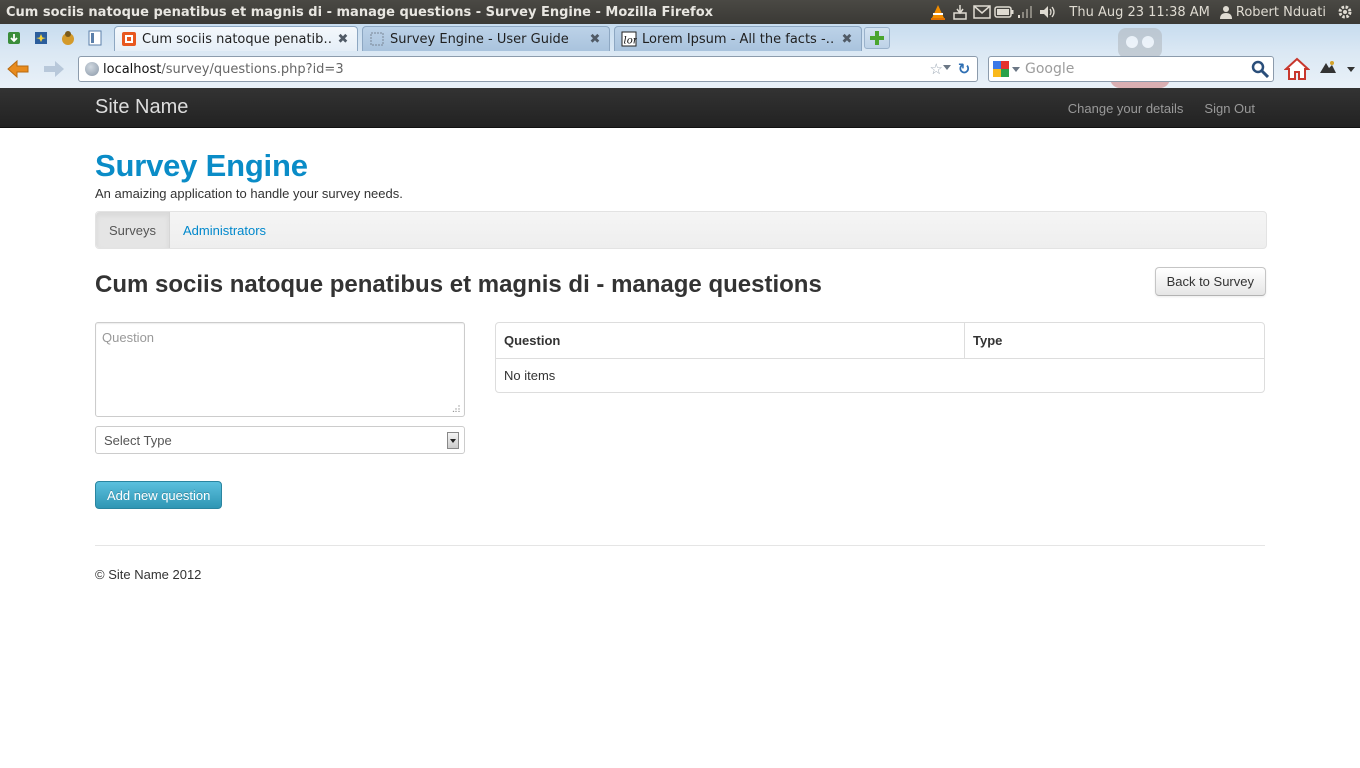 Image resolution: width=1360 pixels, height=768 pixels. I want to click on empty-table-message: No items, so click(880, 375).